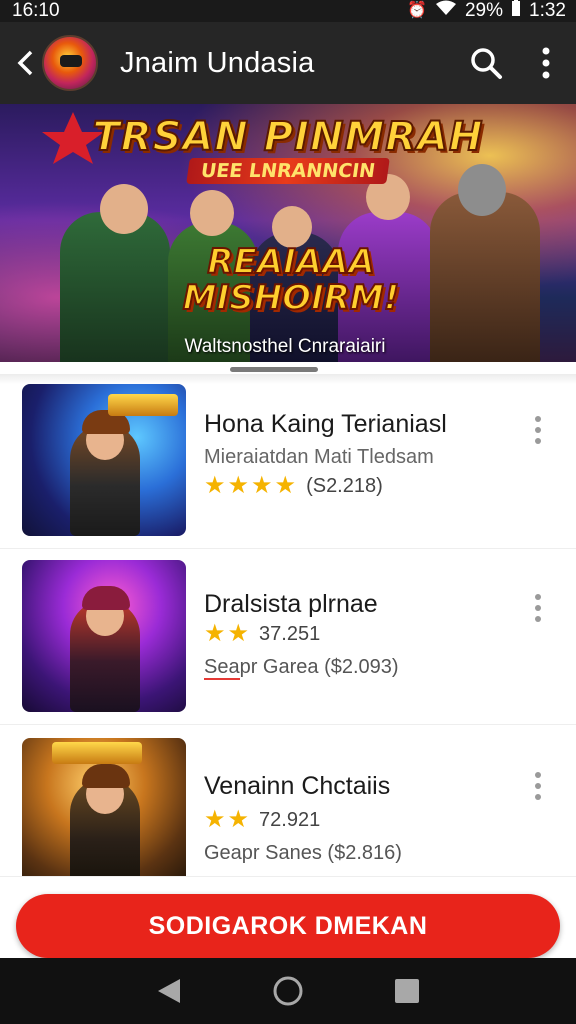  I want to click on more-vert-icon, so click(546, 63).